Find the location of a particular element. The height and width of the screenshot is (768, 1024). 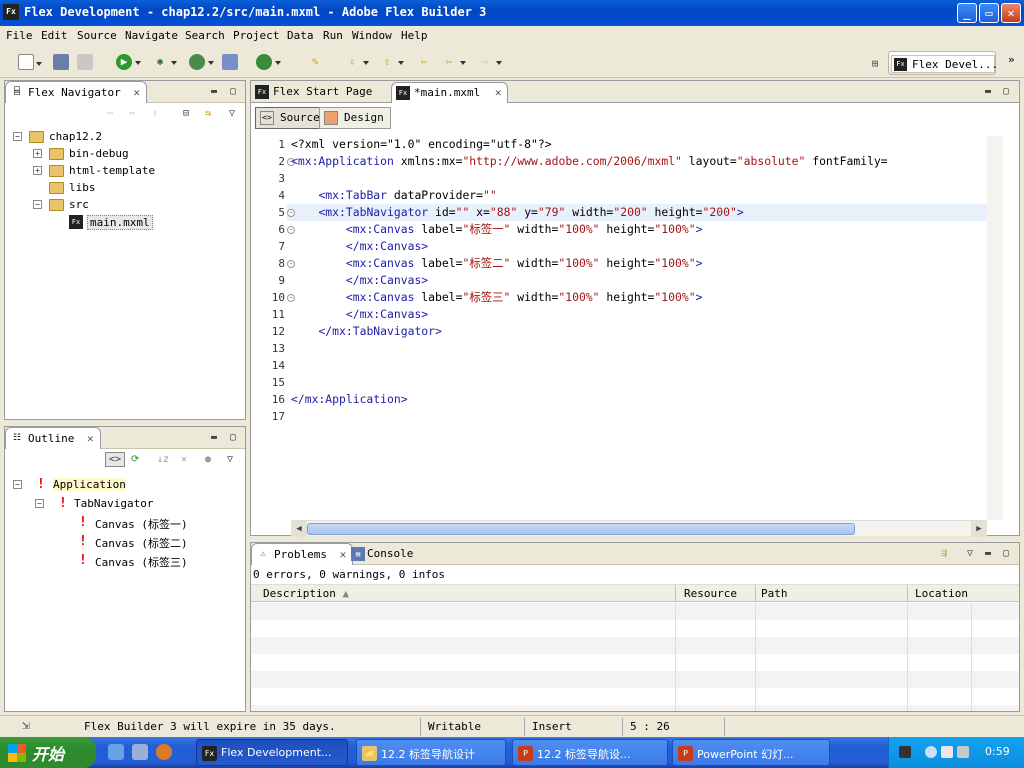

open-perspective-icon: ⊞ is located at coordinates (875, 64).